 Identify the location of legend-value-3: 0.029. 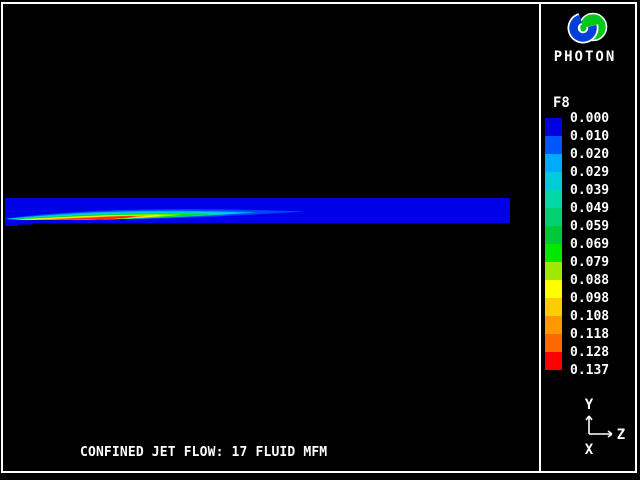
(590, 172).